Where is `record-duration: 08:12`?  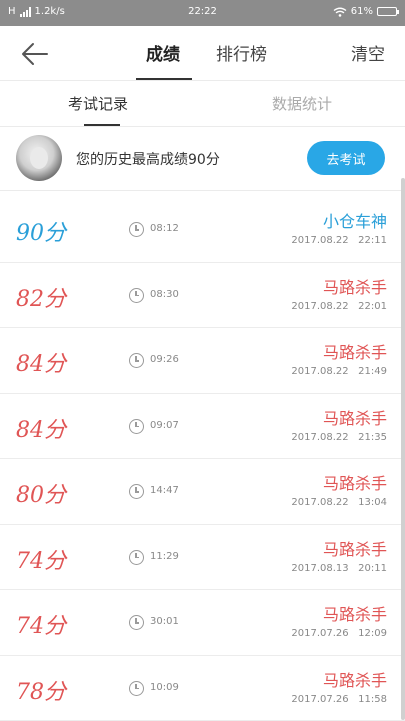 record-duration: 08:12 is located at coordinates (164, 228).